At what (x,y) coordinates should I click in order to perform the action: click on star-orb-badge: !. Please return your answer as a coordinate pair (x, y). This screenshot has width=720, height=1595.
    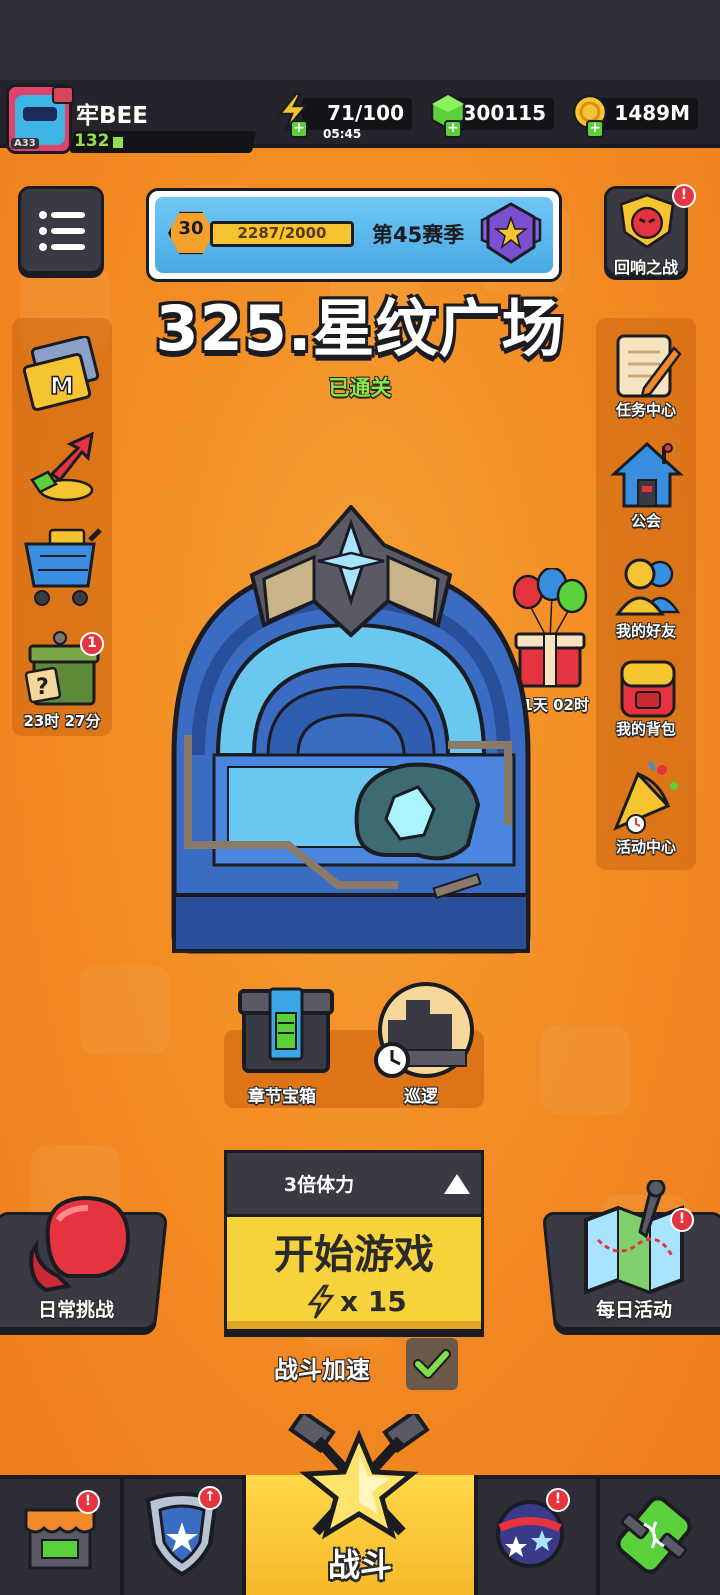
    Looking at the image, I should click on (558, 1500).